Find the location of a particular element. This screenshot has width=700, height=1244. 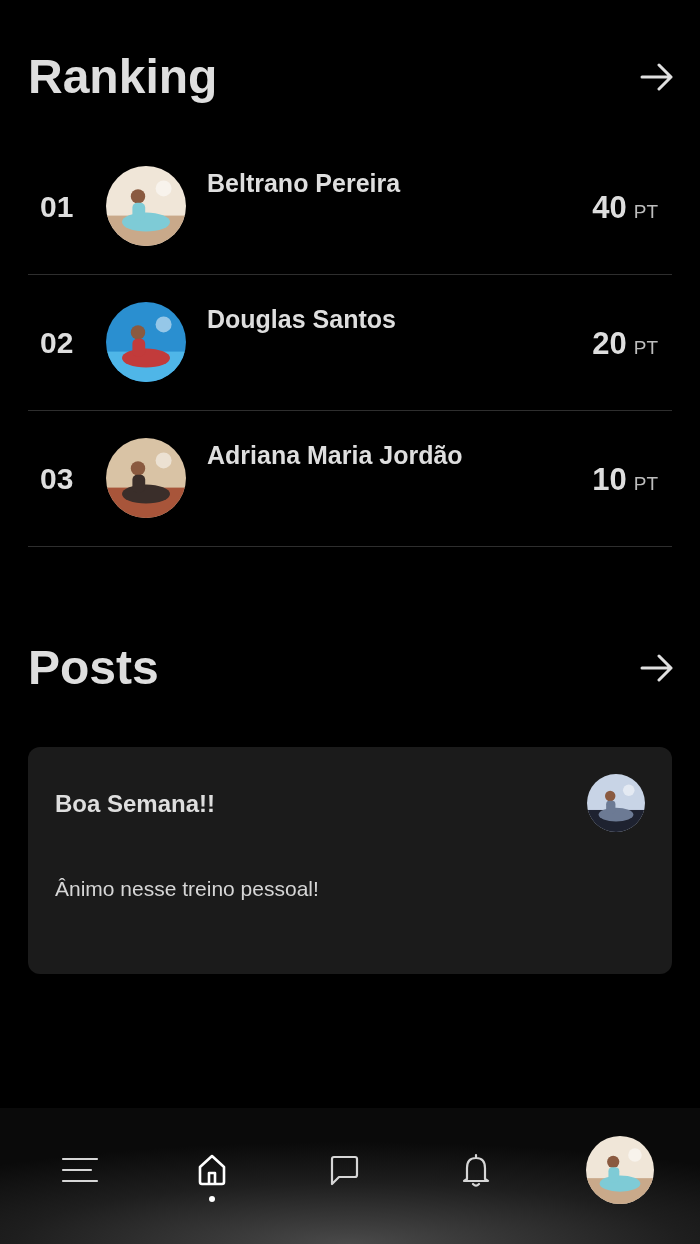

ranking-row: 02 Douglas Santos 20 PT is located at coordinates (350, 343).